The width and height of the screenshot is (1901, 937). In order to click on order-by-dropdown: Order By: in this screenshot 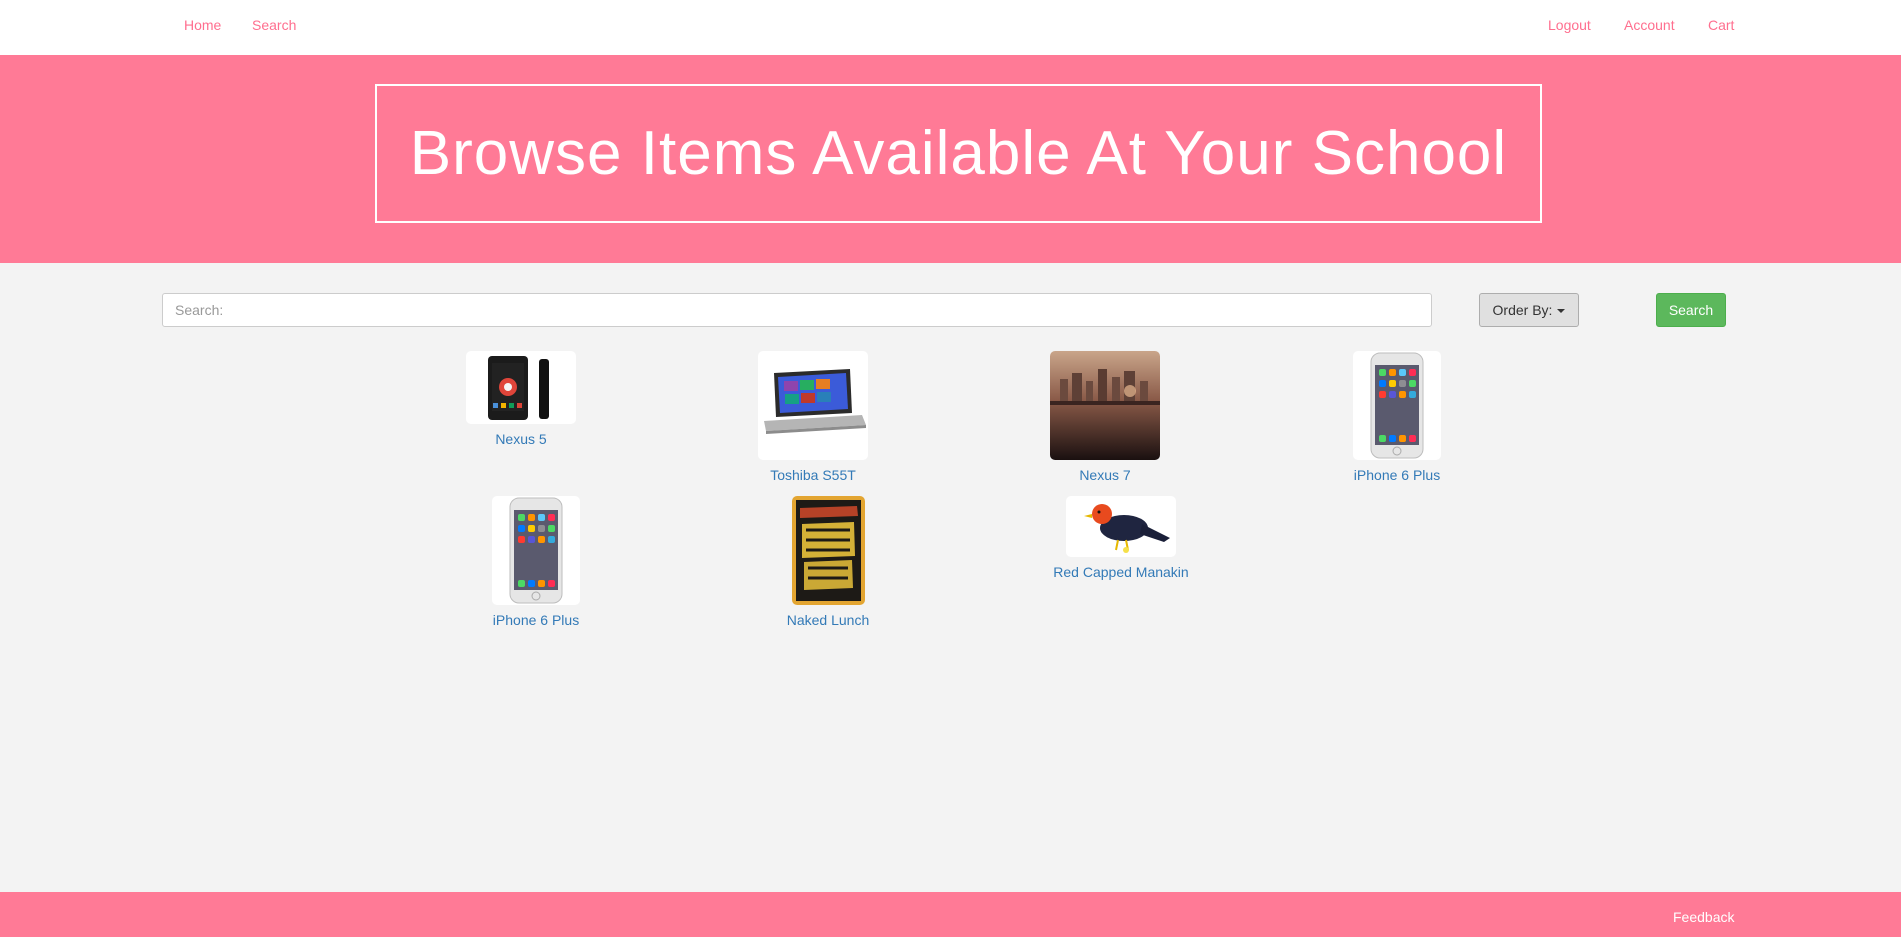, I will do `click(1529, 310)`.